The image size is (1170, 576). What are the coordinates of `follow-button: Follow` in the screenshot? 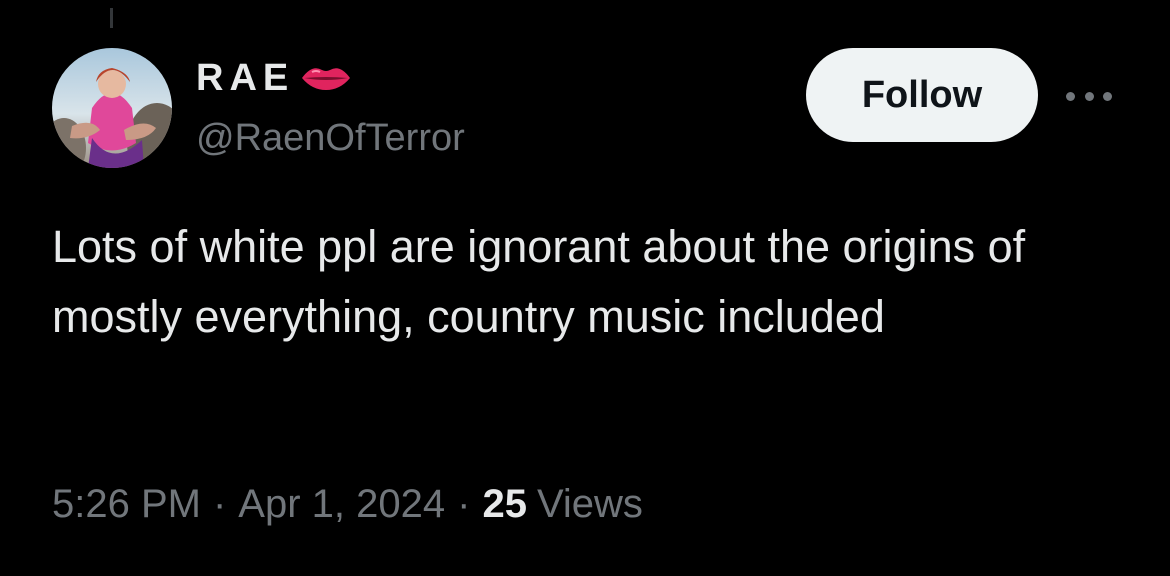 It's located at (922, 95).